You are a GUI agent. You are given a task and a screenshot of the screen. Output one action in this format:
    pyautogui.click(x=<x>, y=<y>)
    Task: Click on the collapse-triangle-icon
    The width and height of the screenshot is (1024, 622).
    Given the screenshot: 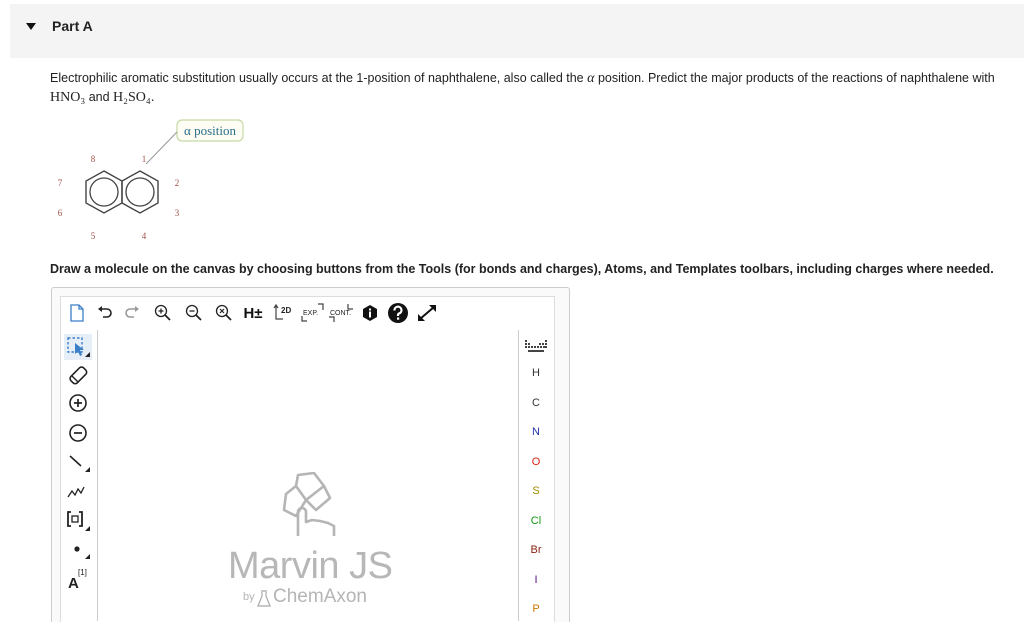 What is the action you would take?
    pyautogui.click(x=31, y=26)
    